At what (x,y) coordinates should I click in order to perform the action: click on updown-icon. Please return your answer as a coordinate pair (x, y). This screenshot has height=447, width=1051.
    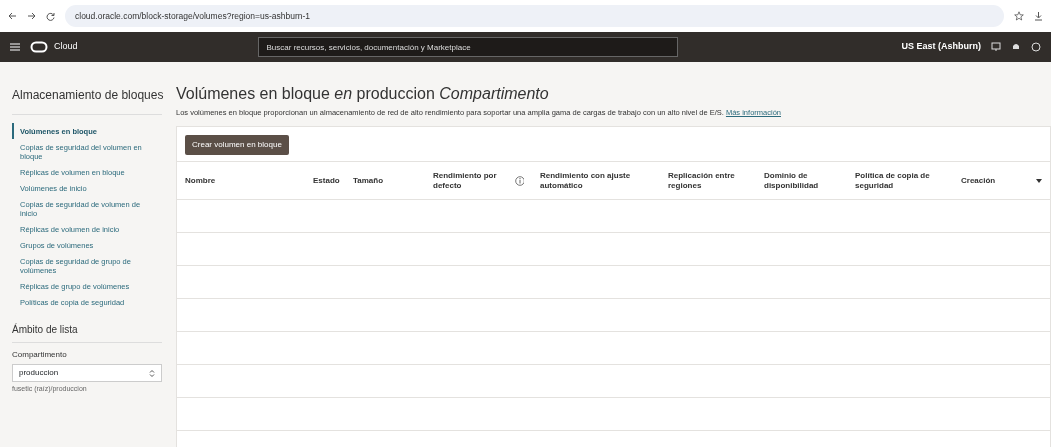
    Looking at the image, I should click on (152, 373).